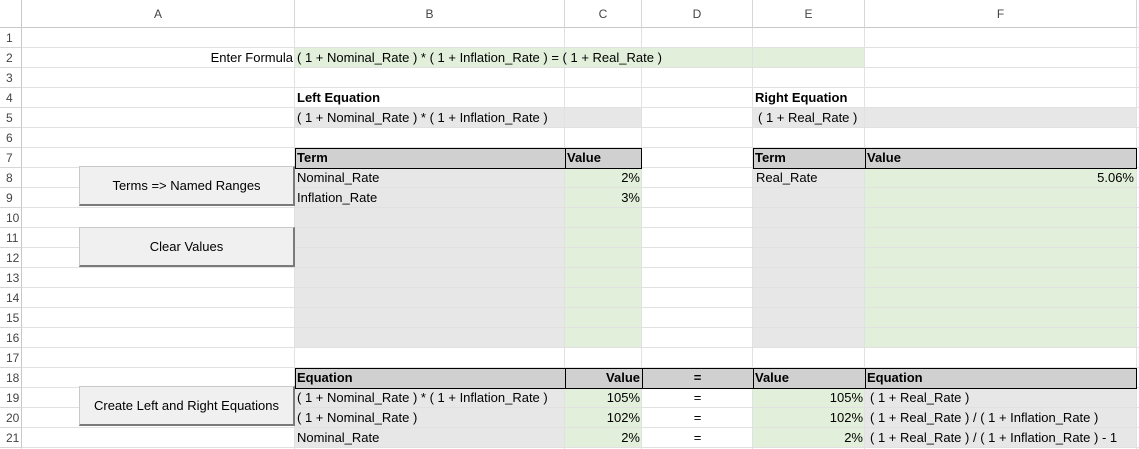 The height and width of the screenshot is (449, 1139). I want to click on clear-values-button: Clear Values, so click(187, 247).